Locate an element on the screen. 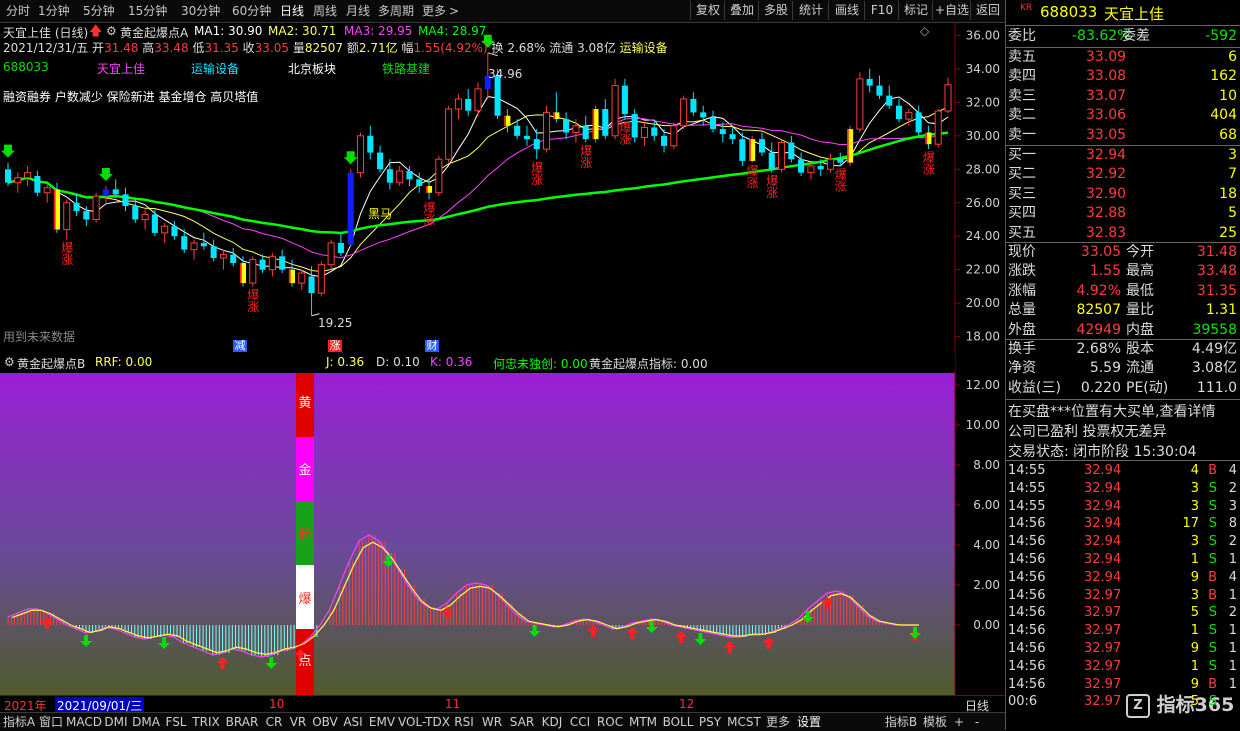  period-5min: 5分钟 is located at coordinates (99, 11).